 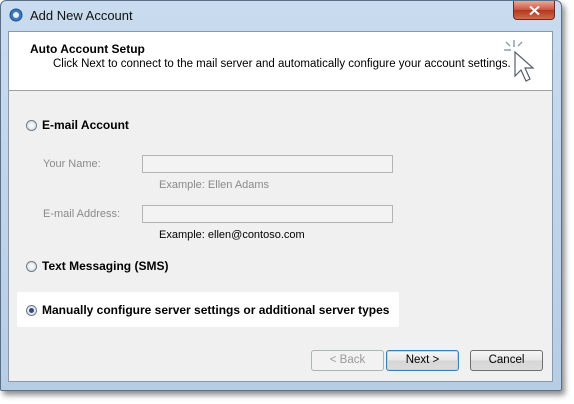 What do you see at coordinates (31, 125) in the screenshot?
I see `email-account-radio` at bounding box center [31, 125].